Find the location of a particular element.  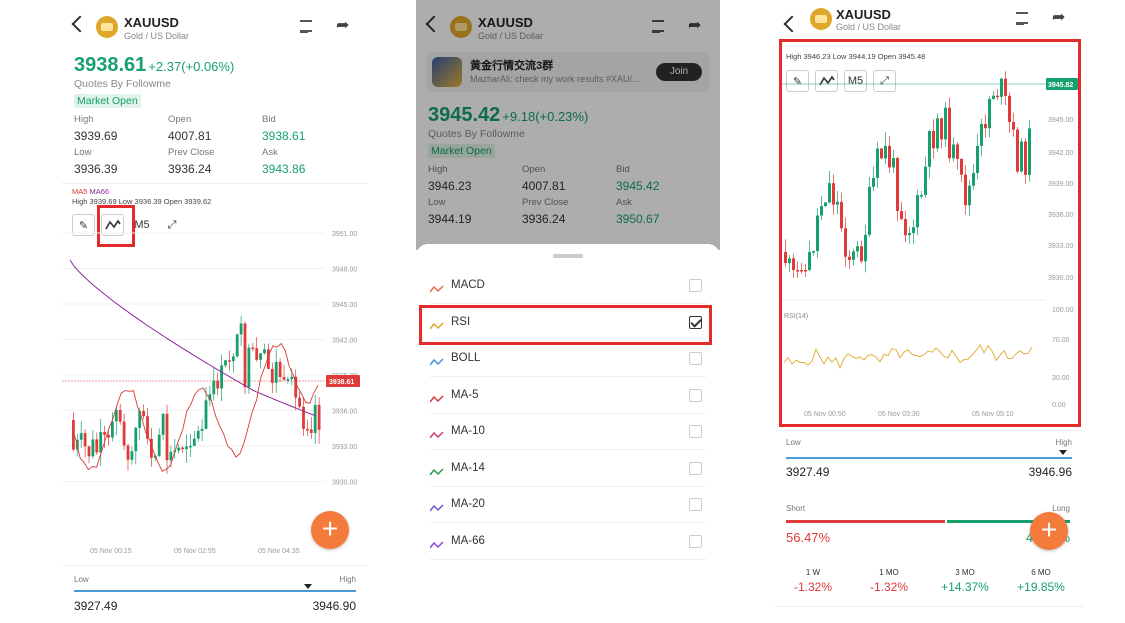

open-value: 4007.81 is located at coordinates (190, 136).